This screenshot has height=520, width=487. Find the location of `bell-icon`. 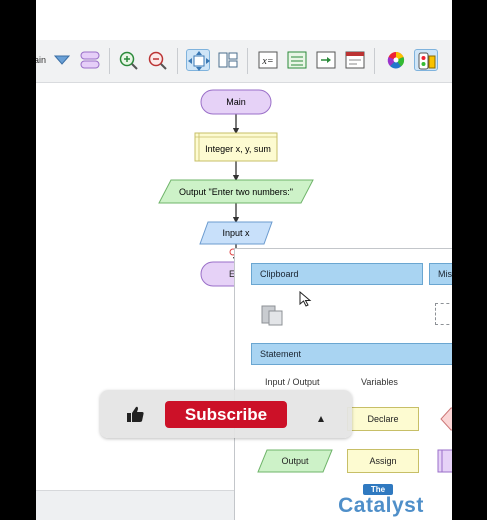

bell-icon is located at coordinates (321, 416).